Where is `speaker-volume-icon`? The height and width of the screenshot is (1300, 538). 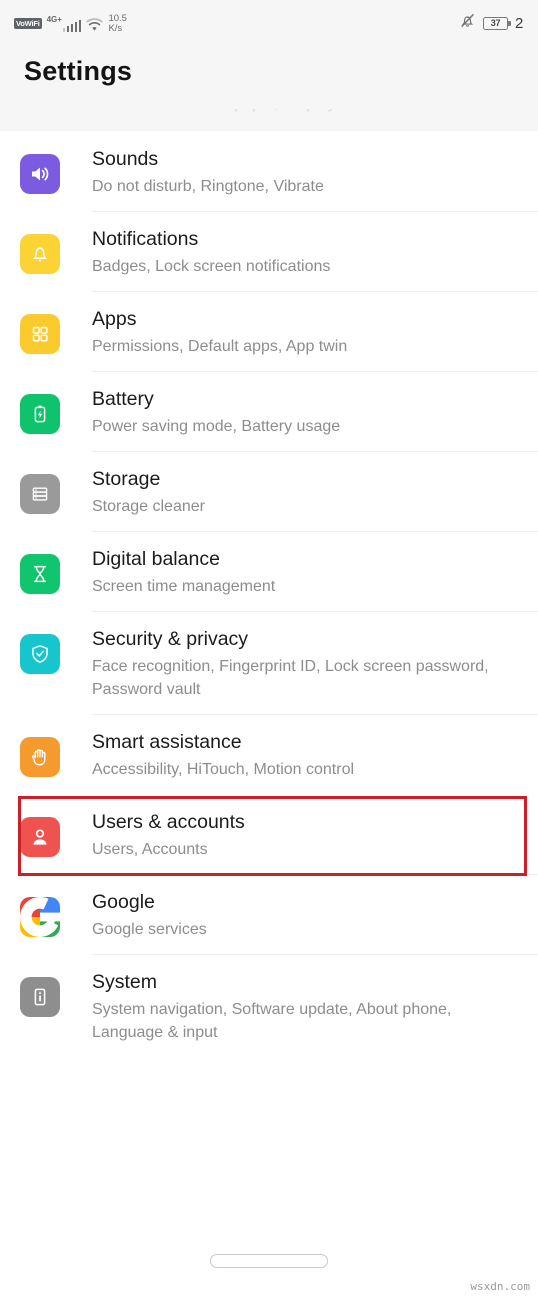 speaker-volume-icon is located at coordinates (40, 174).